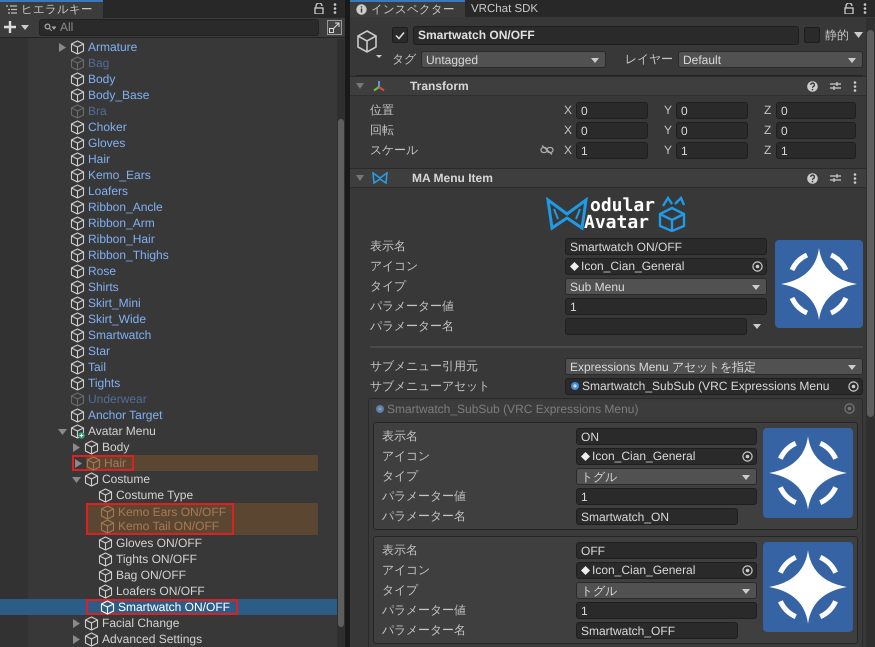  What do you see at coordinates (168, 559) in the screenshot?
I see `tree-row: Tights ON/OFF` at bounding box center [168, 559].